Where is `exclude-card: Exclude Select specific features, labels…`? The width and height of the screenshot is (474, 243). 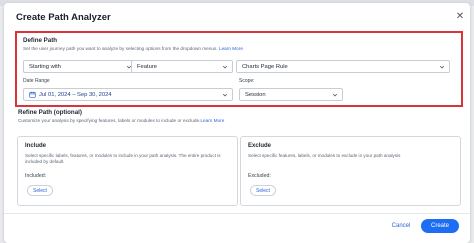 exclude-card: Exclude Select specific features, labels… is located at coordinates (350, 171).